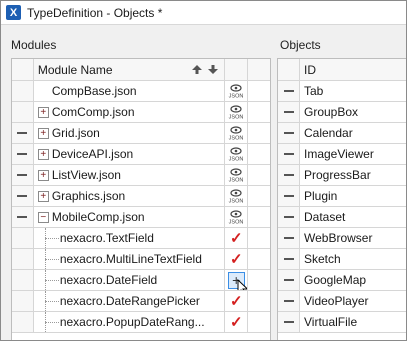  Describe the element at coordinates (259, 322) in the screenshot. I see `module-end-cell` at that location.